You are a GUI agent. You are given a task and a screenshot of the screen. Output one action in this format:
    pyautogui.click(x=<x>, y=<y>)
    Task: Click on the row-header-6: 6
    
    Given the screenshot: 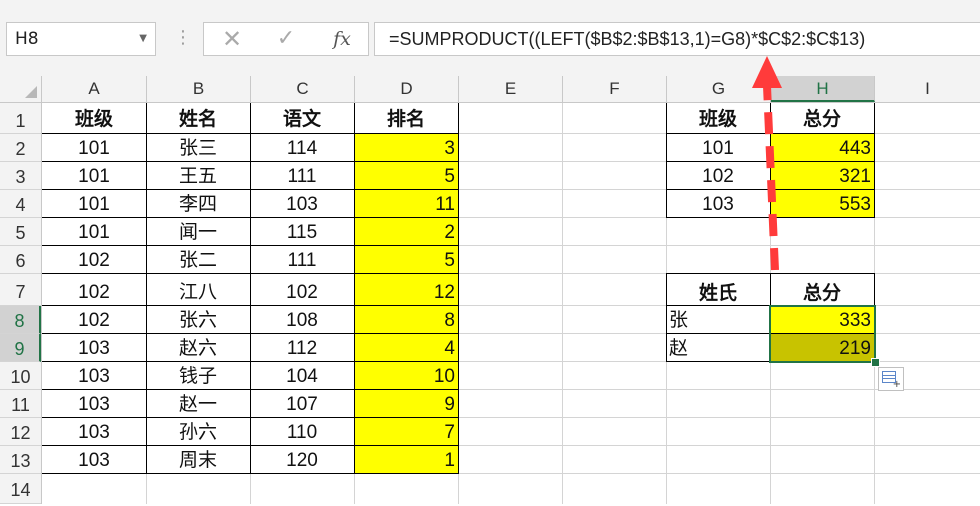 What is the action you would take?
    pyautogui.click(x=20, y=260)
    